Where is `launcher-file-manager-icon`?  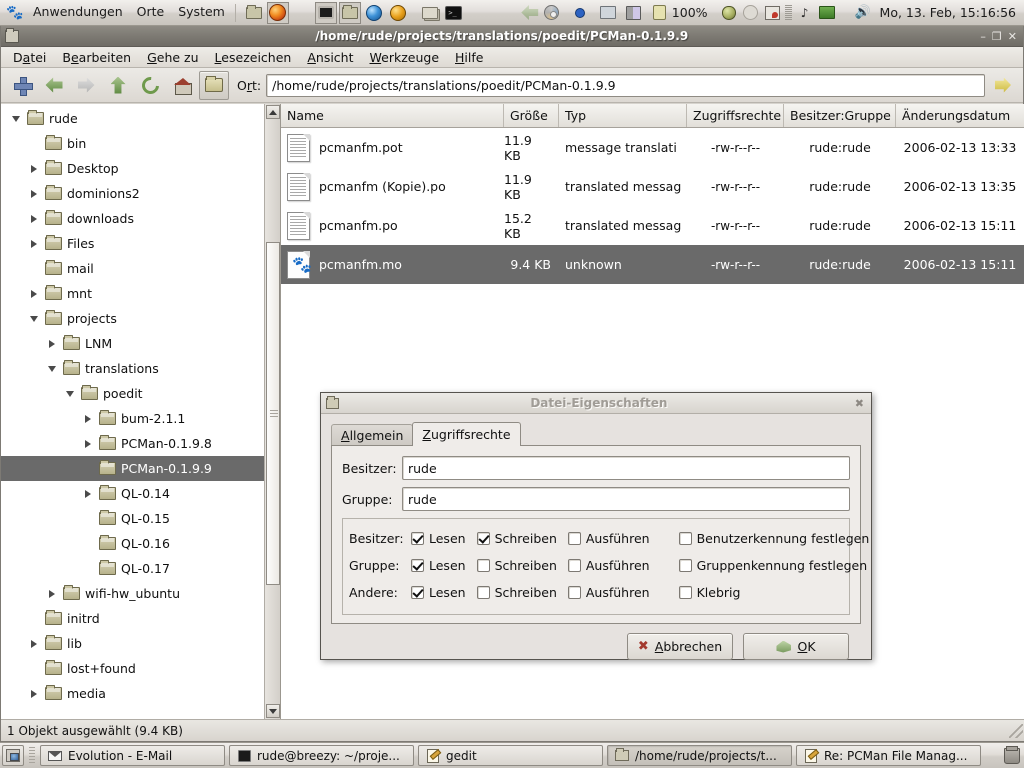 launcher-file-manager-icon is located at coordinates (349, 12).